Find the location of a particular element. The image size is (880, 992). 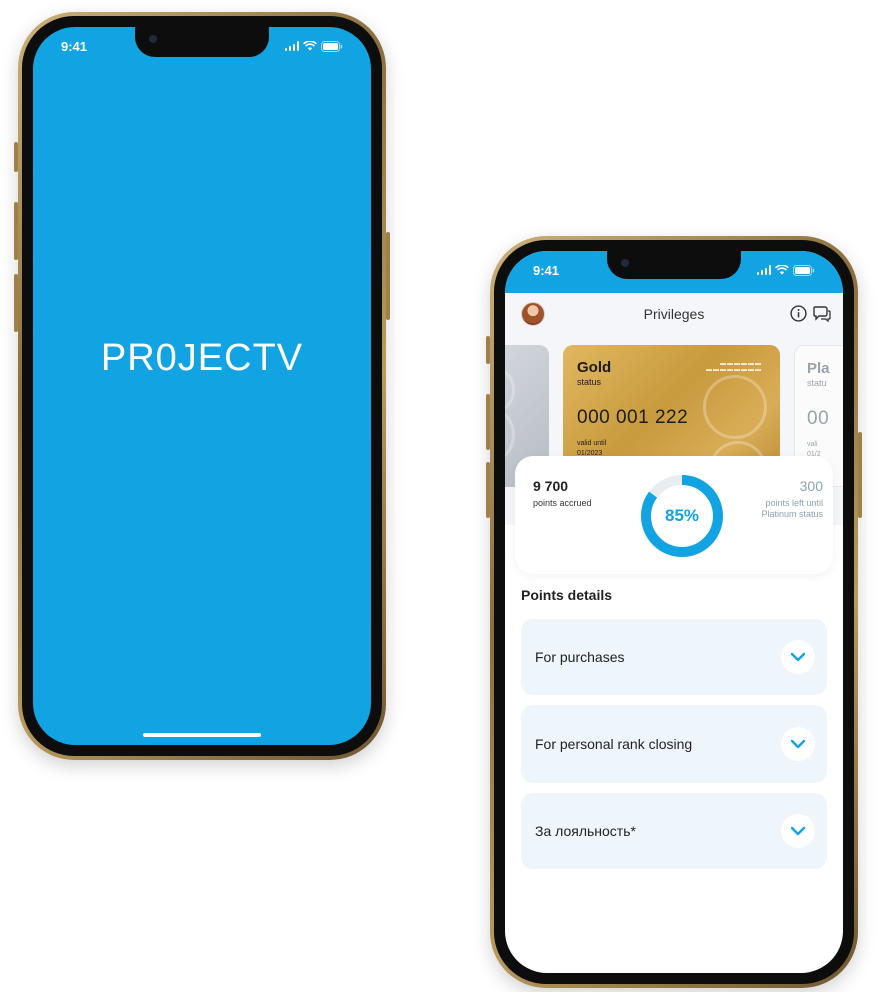

app-header: Privileges is located at coordinates (674, 314).